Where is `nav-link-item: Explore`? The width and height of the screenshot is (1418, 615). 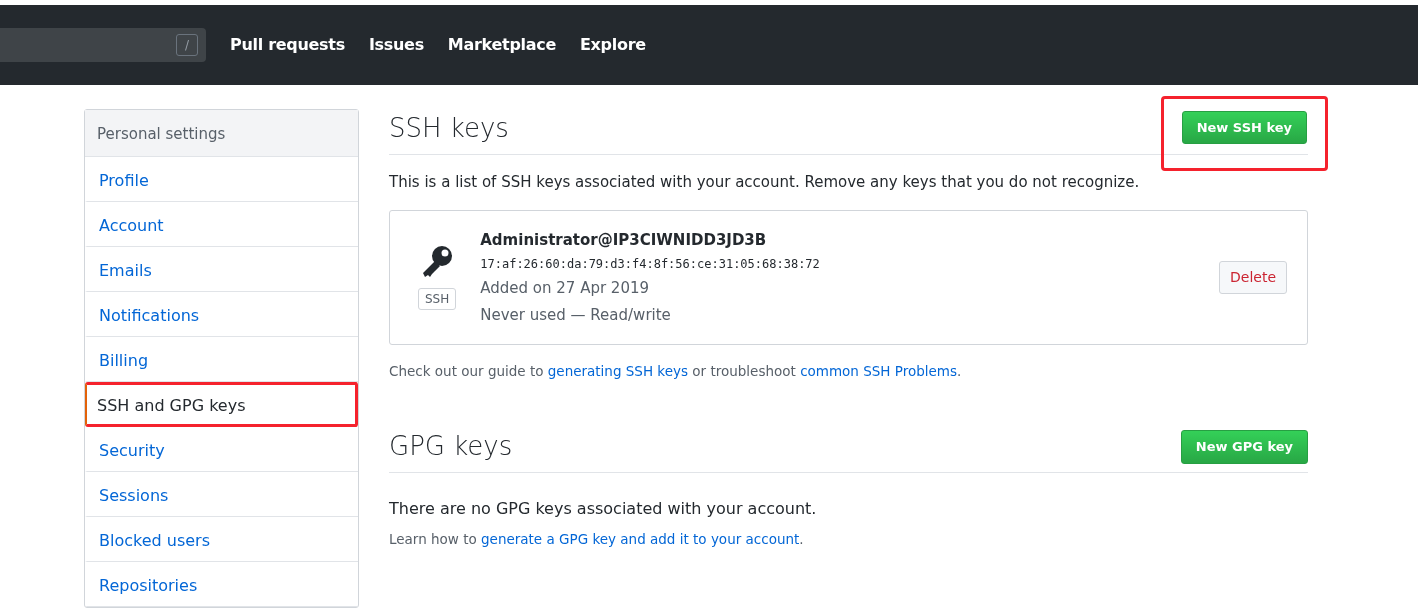 nav-link-item: Explore is located at coordinates (612, 45).